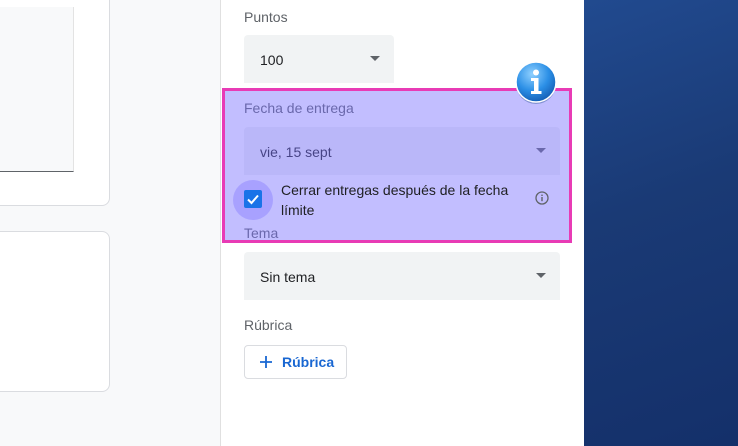 This screenshot has width=738, height=446. I want to click on add-rubric-button: Rúbrica, so click(295, 362).